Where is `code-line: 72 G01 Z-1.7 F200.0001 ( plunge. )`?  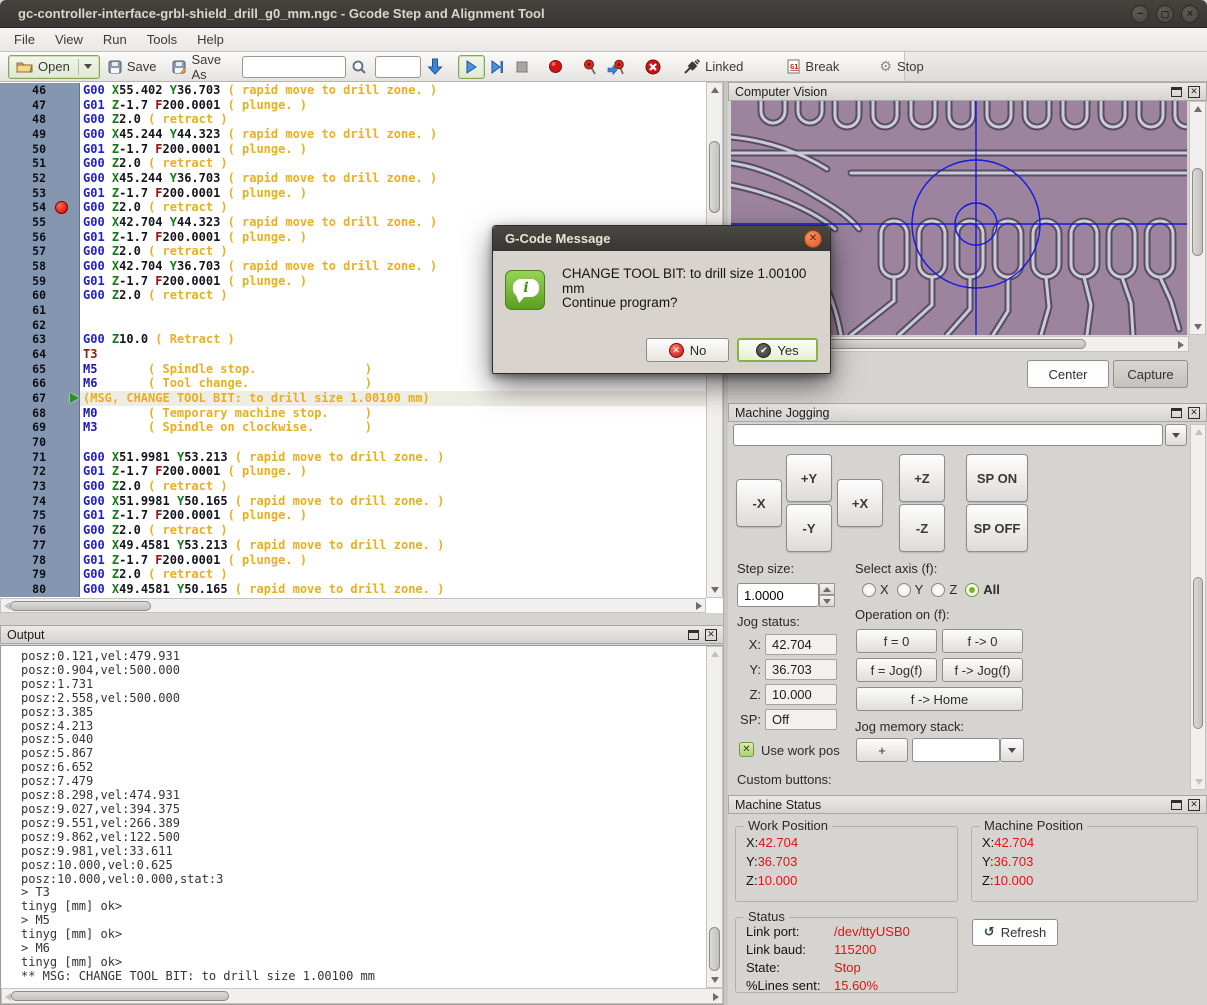
code-line: 72 G01 Z-1.7 F200.0001 ( plunge. ) is located at coordinates (353, 472).